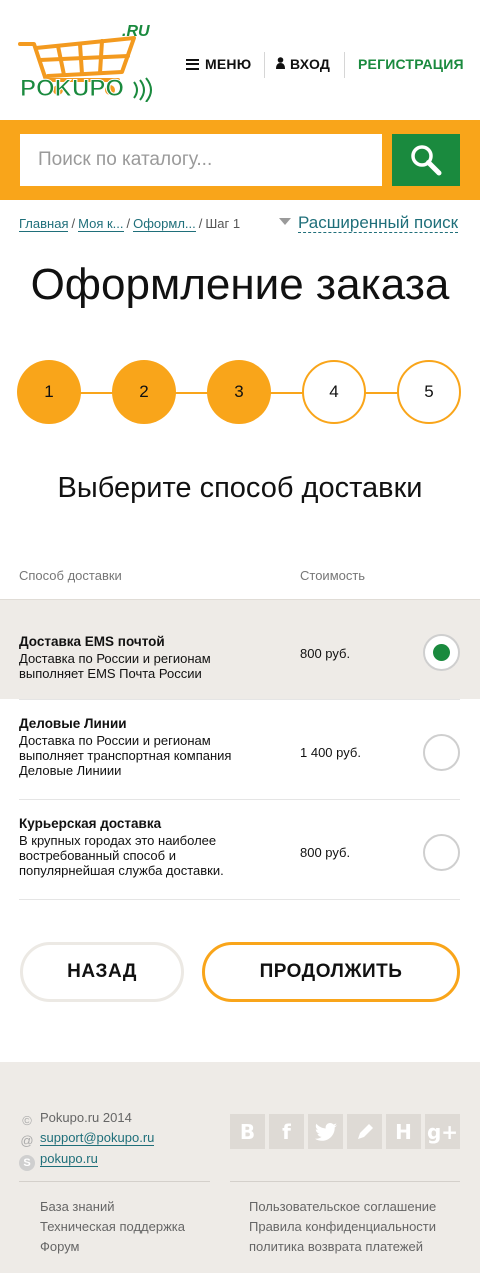  I want to click on login-link: ВХОД, so click(303, 64).